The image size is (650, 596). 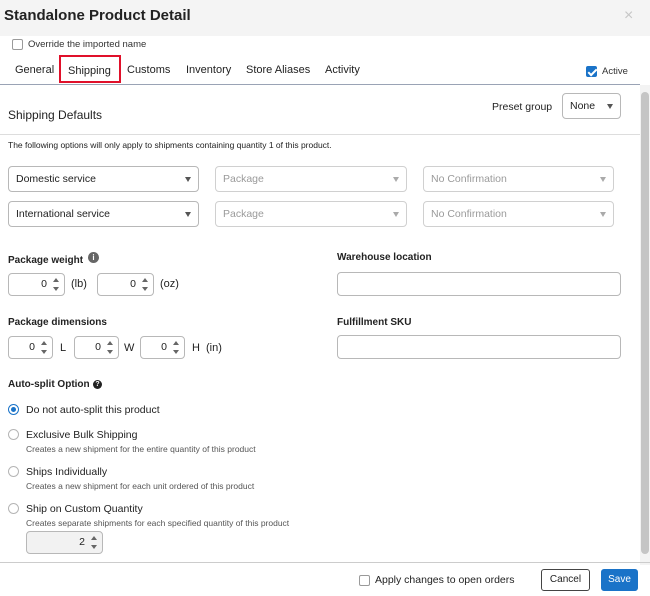 What do you see at coordinates (87, 44) in the screenshot?
I see `override-label: Override the imported name` at bounding box center [87, 44].